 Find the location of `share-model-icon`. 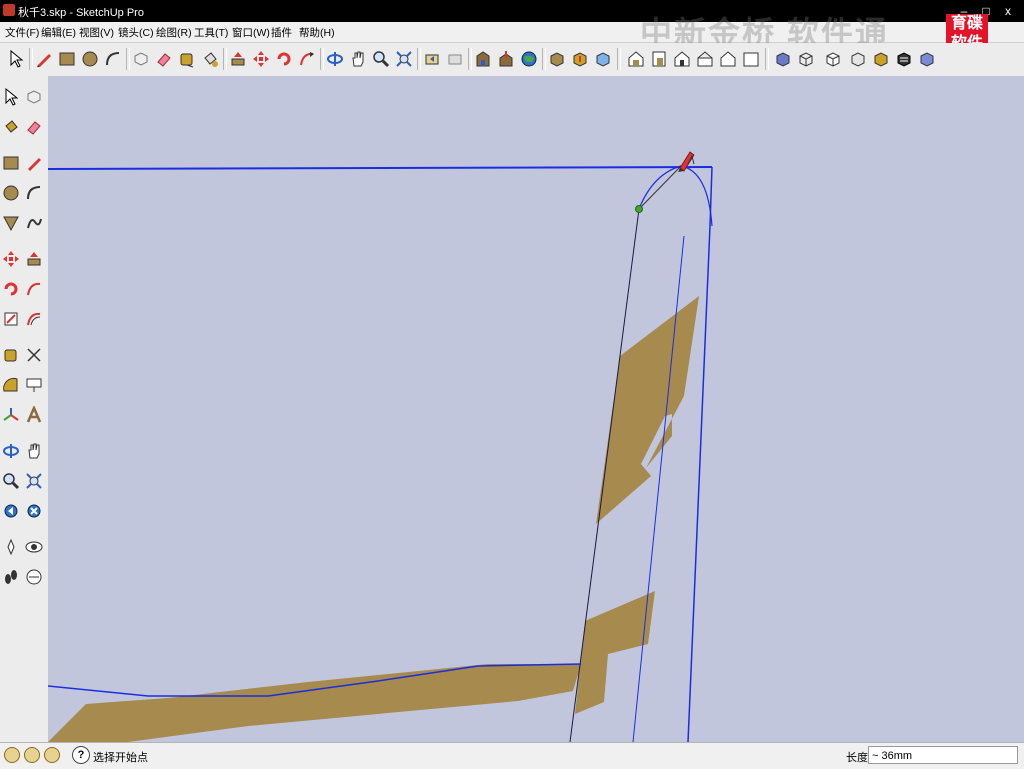

share-model-icon is located at coordinates (506, 59).